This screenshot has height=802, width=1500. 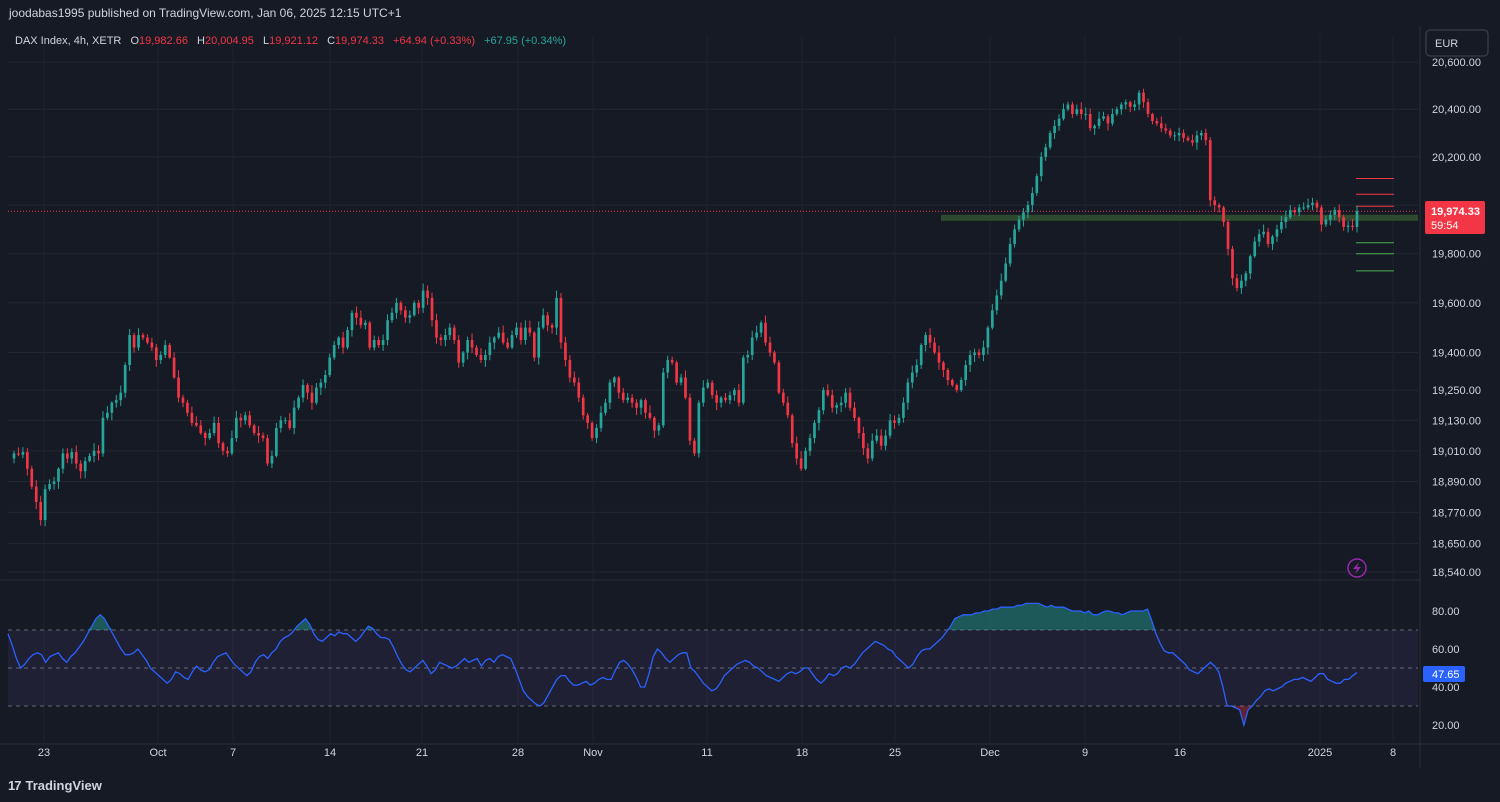 What do you see at coordinates (593, 753) in the screenshot?
I see `time-tick-label: Nov` at bounding box center [593, 753].